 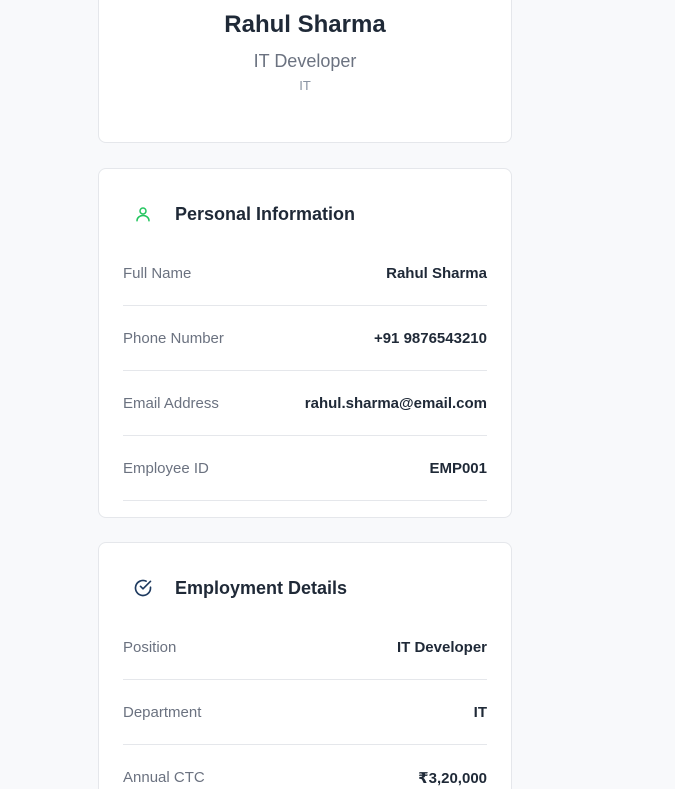 What do you see at coordinates (150, 647) in the screenshot?
I see `position-label: Position` at bounding box center [150, 647].